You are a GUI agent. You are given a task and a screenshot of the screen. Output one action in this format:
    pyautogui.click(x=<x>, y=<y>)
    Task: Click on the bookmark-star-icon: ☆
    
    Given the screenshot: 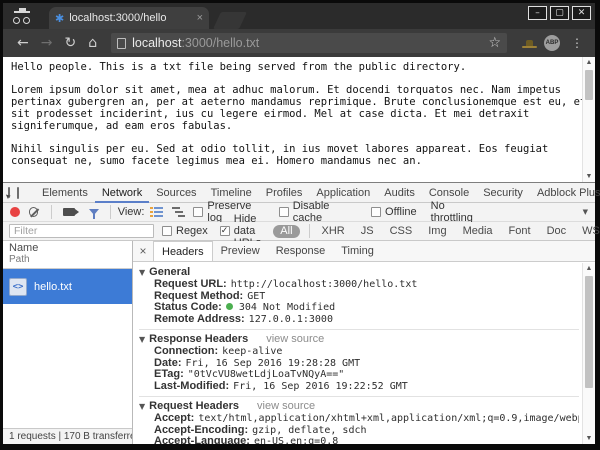 What is the action you would take?
    pyautogui.click(x=494, y=43)
    